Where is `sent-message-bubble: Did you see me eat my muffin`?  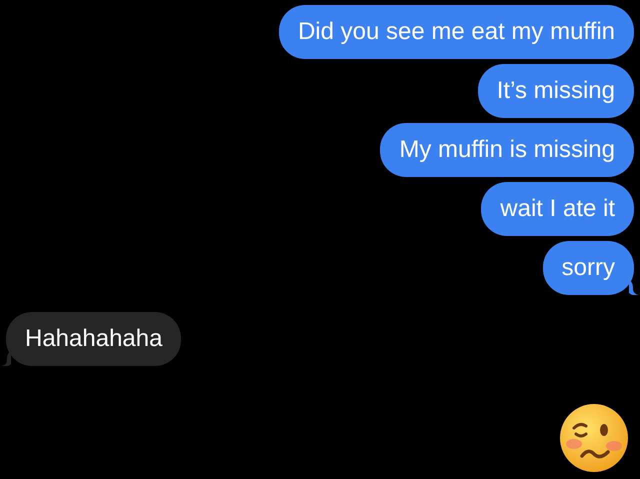
sent-message-bubble: Did you see me eat my muffin is located at coordinates (456, 32).